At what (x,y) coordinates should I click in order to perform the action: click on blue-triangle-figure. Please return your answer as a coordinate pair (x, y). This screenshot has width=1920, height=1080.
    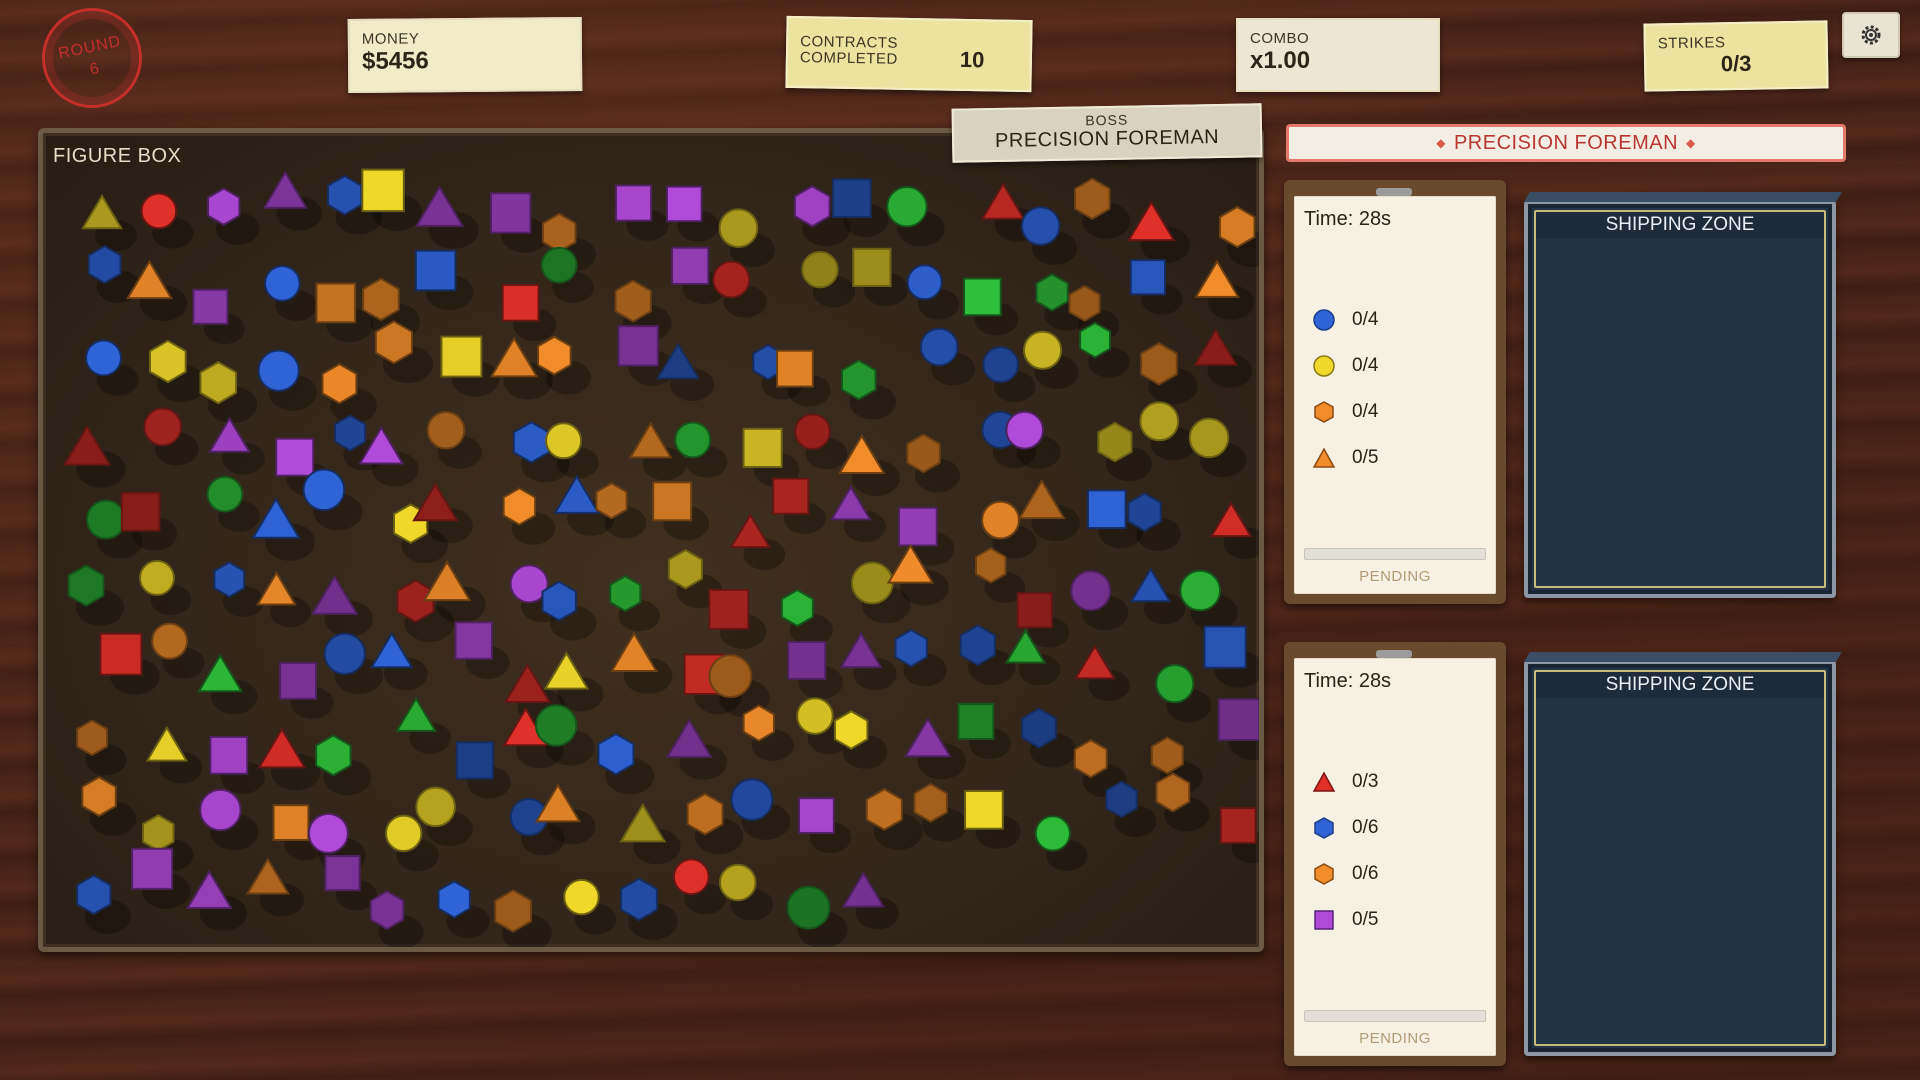
    Looking at the image, I should click on (391, 650).